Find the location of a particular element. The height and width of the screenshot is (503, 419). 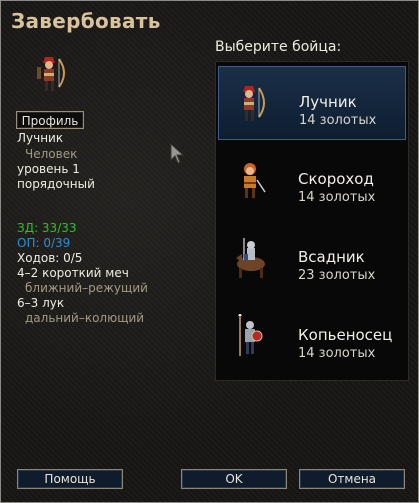

mouse-cursor-icon is located at coordinates (177, 153).